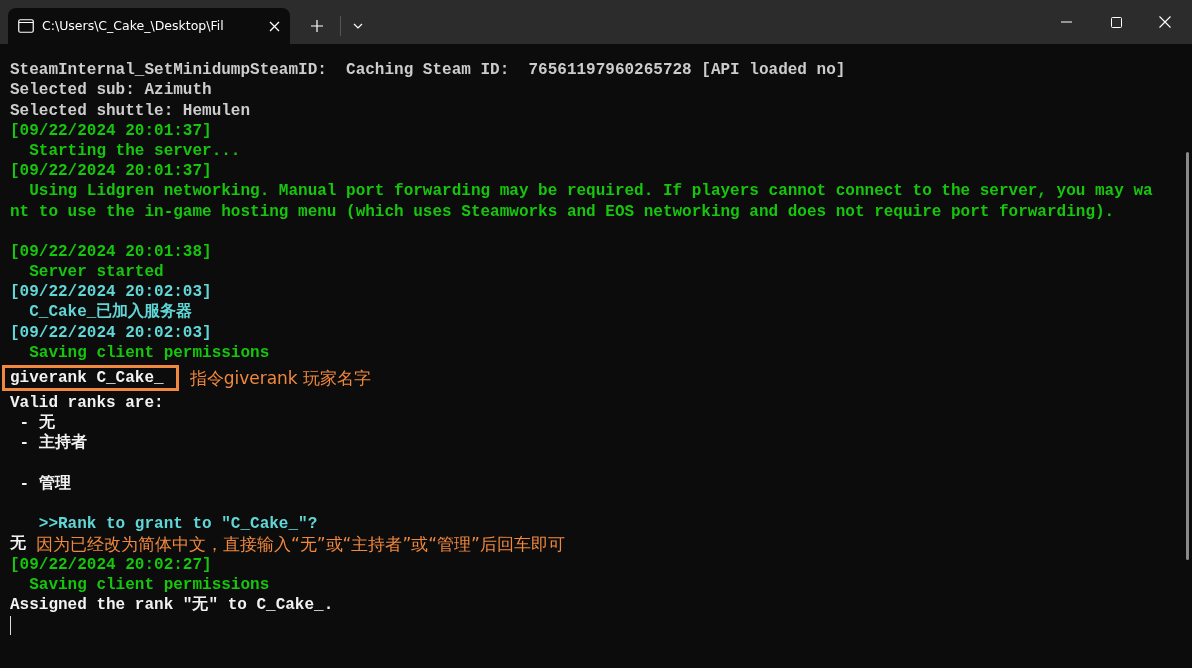 The image size is (1192, 668). I want to click on console-line: 无, so click(18, 544).